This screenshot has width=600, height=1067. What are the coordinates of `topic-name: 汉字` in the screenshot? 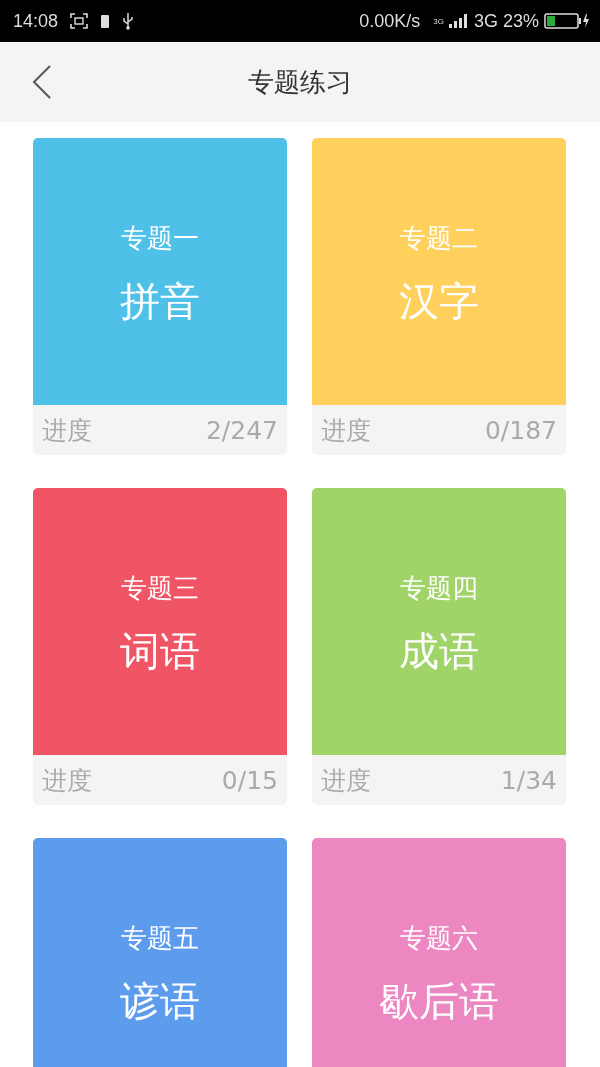 It's located at (439, 301).